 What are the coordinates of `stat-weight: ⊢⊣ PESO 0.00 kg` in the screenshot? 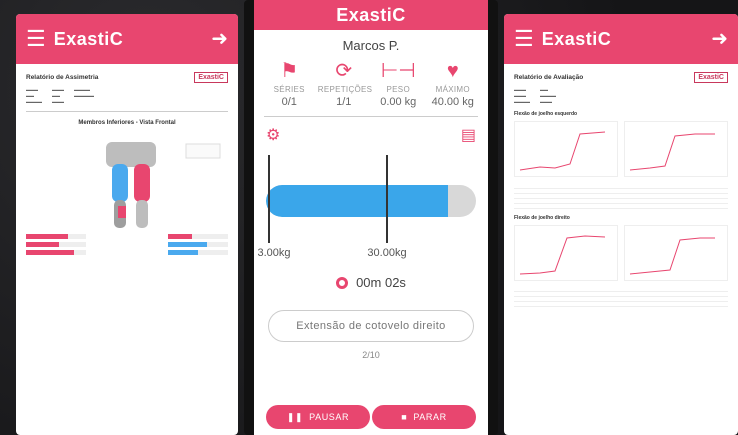 It's located at (398, 83).